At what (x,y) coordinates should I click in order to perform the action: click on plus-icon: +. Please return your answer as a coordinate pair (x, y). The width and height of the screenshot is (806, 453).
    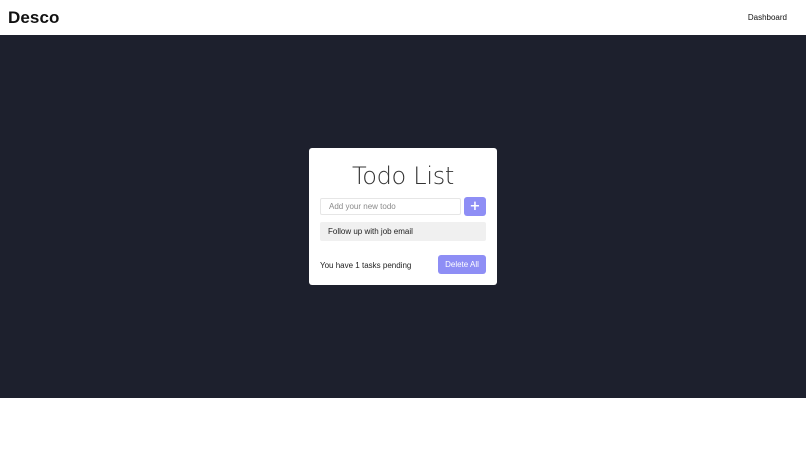
    Looking at the image, I should click on (475, 206).